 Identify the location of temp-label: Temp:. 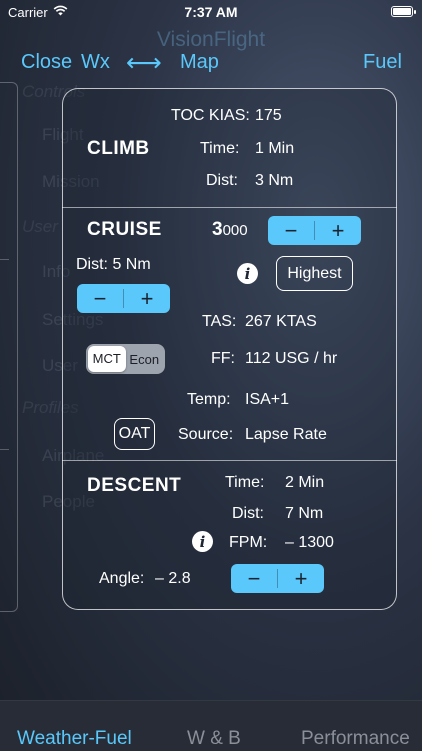
(209, 399).